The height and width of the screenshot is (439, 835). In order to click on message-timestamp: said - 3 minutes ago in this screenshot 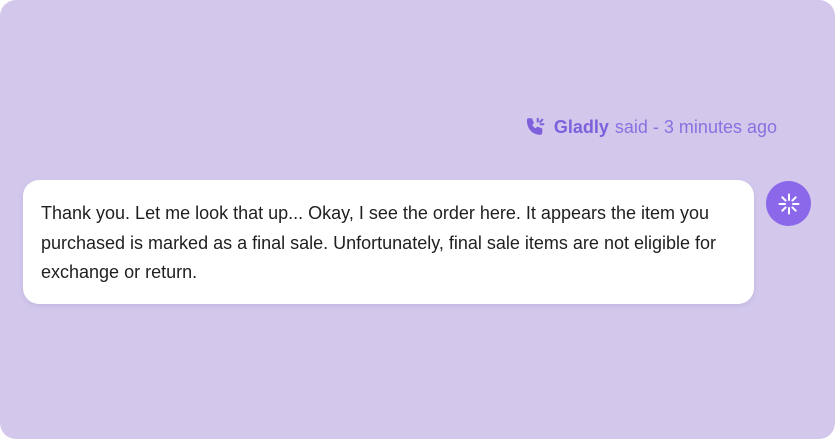, I will do `click(695, 126)`.